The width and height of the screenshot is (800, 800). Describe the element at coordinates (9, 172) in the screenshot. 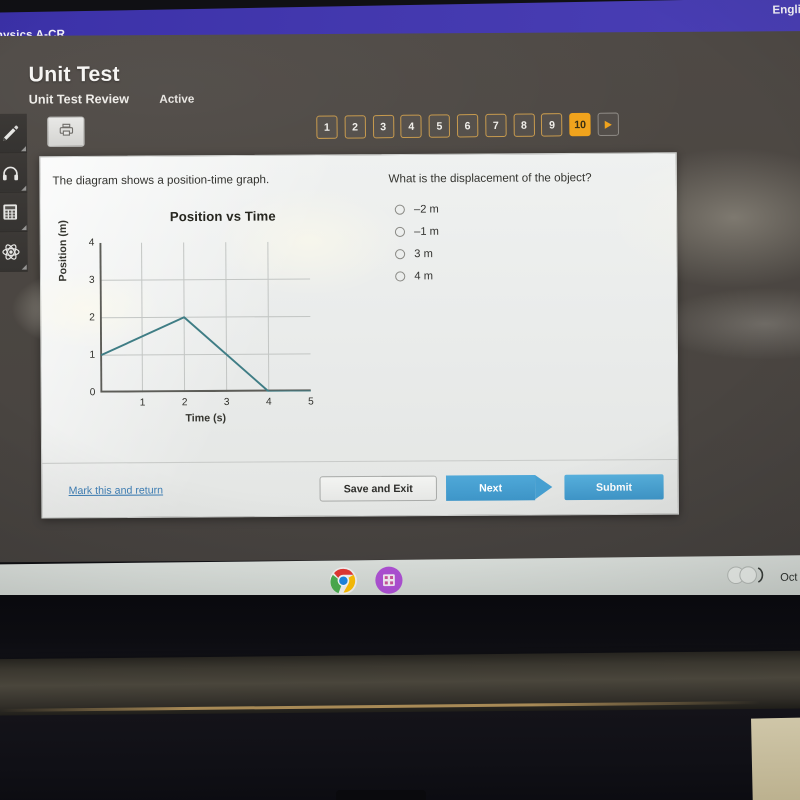

I see `headphones-icon` at that location.